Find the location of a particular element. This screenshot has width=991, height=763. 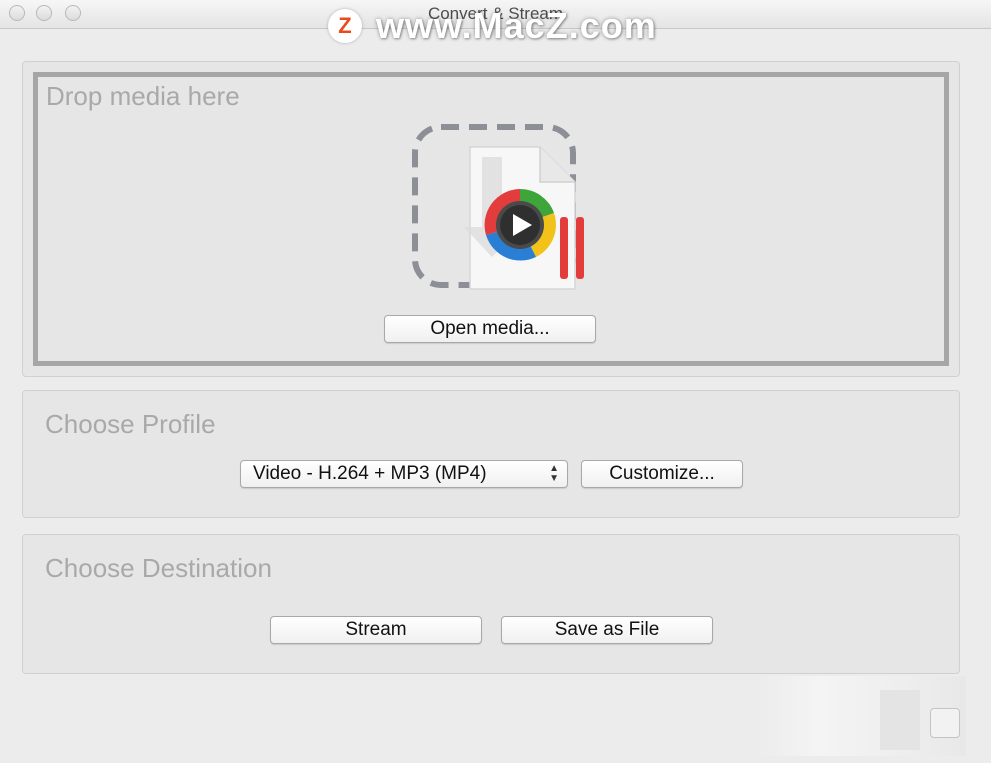

save-as-file-button: Save as File is located at coordinates (607, 630).